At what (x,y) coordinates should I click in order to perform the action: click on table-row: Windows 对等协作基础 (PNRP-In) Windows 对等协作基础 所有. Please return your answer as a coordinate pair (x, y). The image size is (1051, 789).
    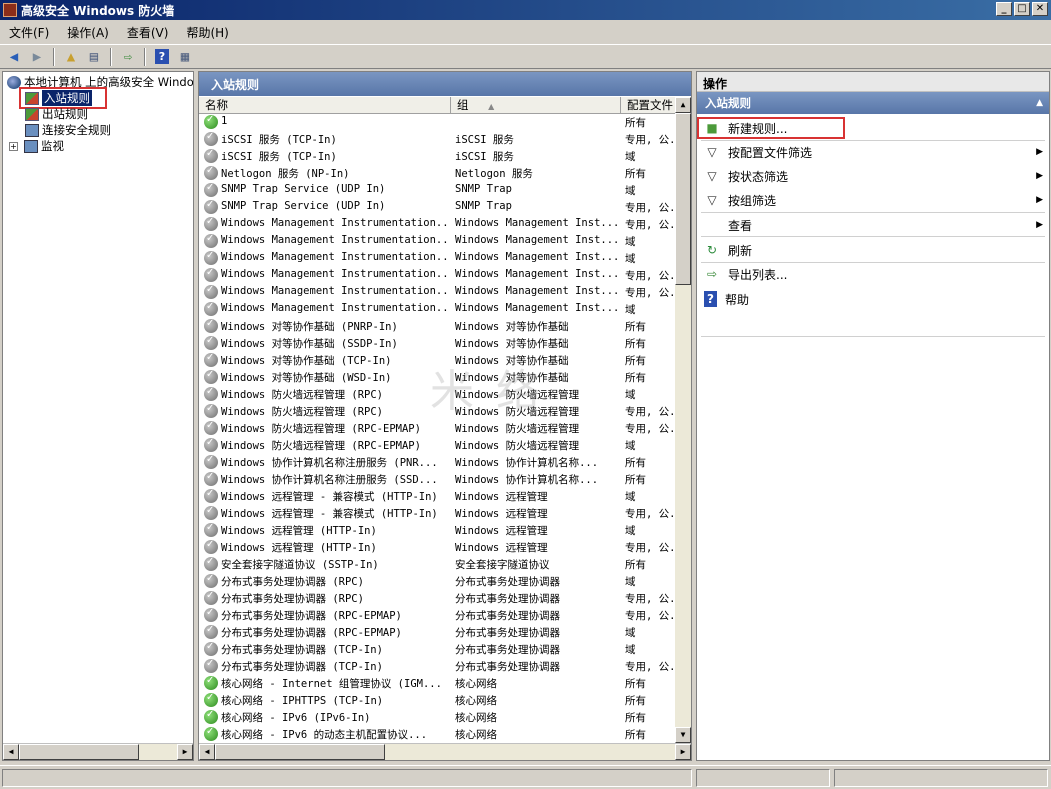
    Looking at the image, I should click on (438, 326).